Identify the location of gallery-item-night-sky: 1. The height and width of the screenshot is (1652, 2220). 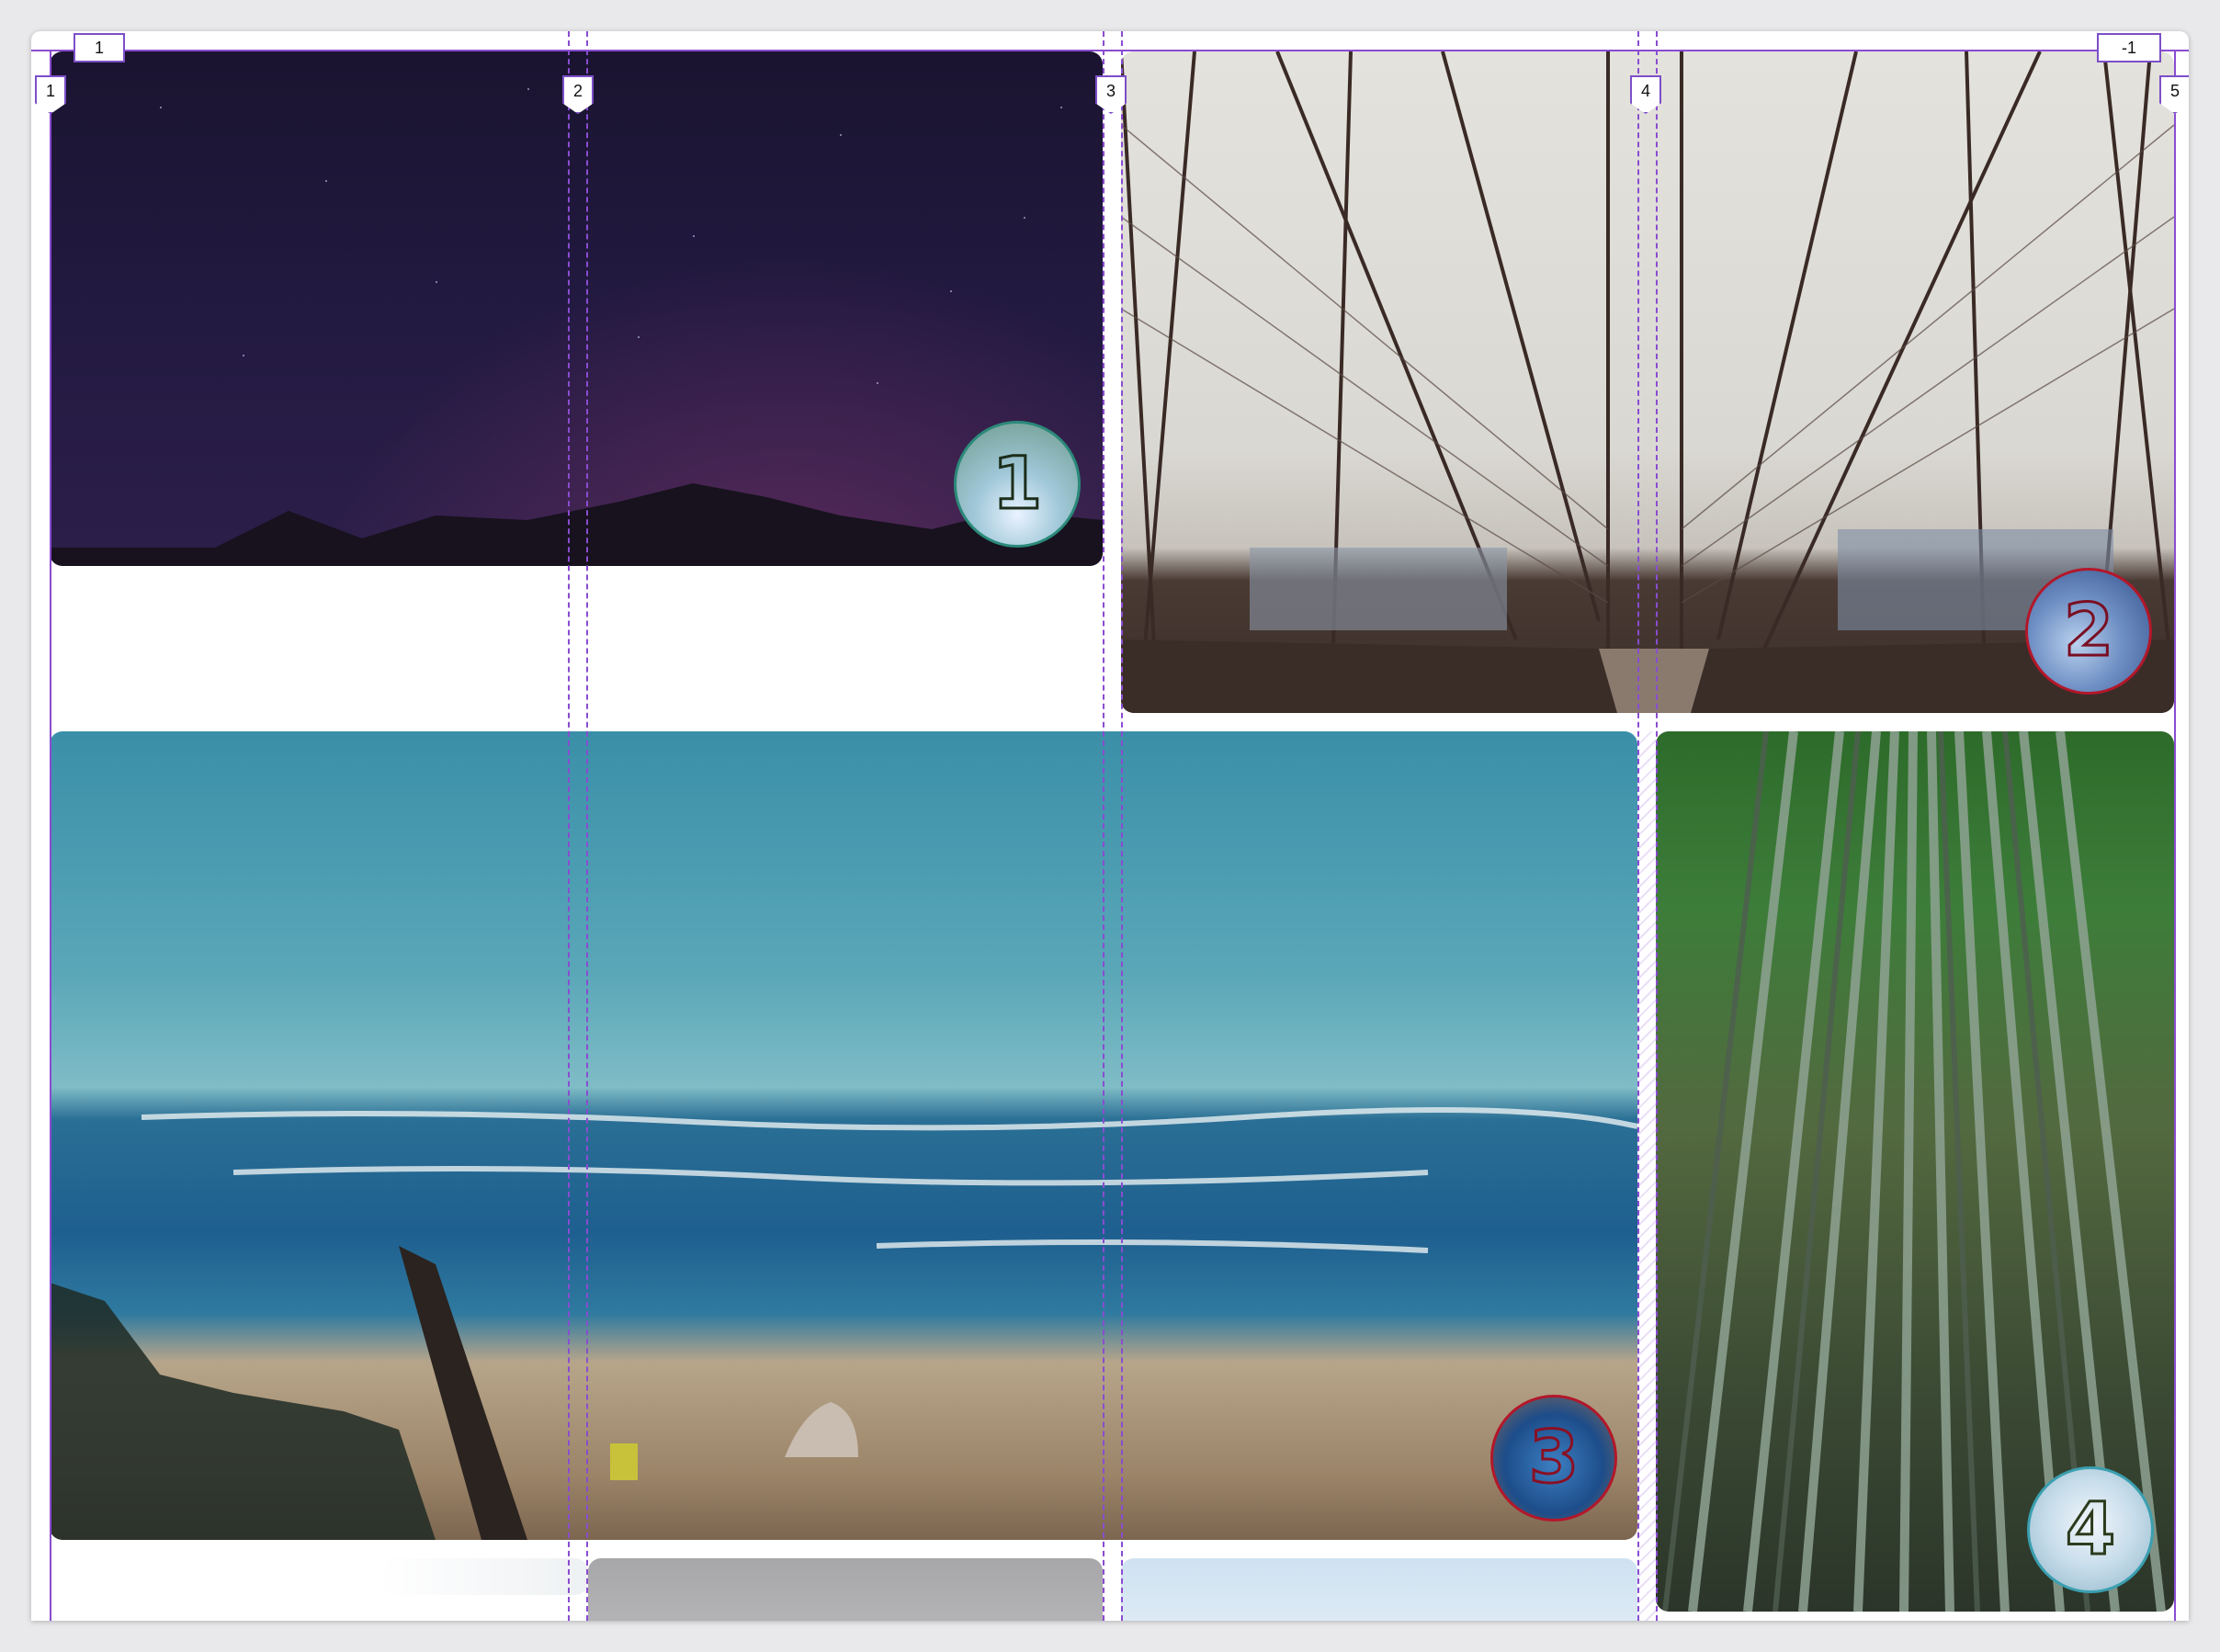
(576, 308).